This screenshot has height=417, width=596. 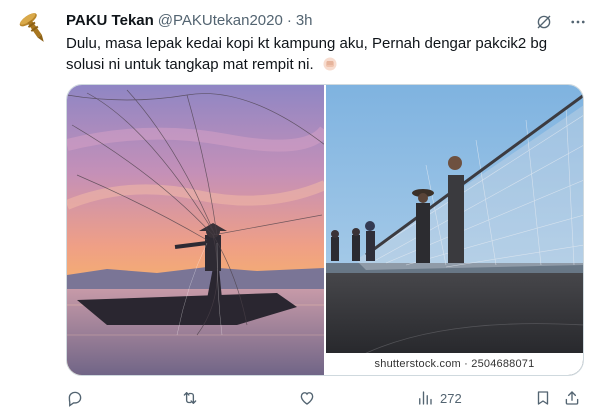 What do you see at coordinates (425, 398) in the screenshot?
I see `views-icon` at bounding box center [425, 398].